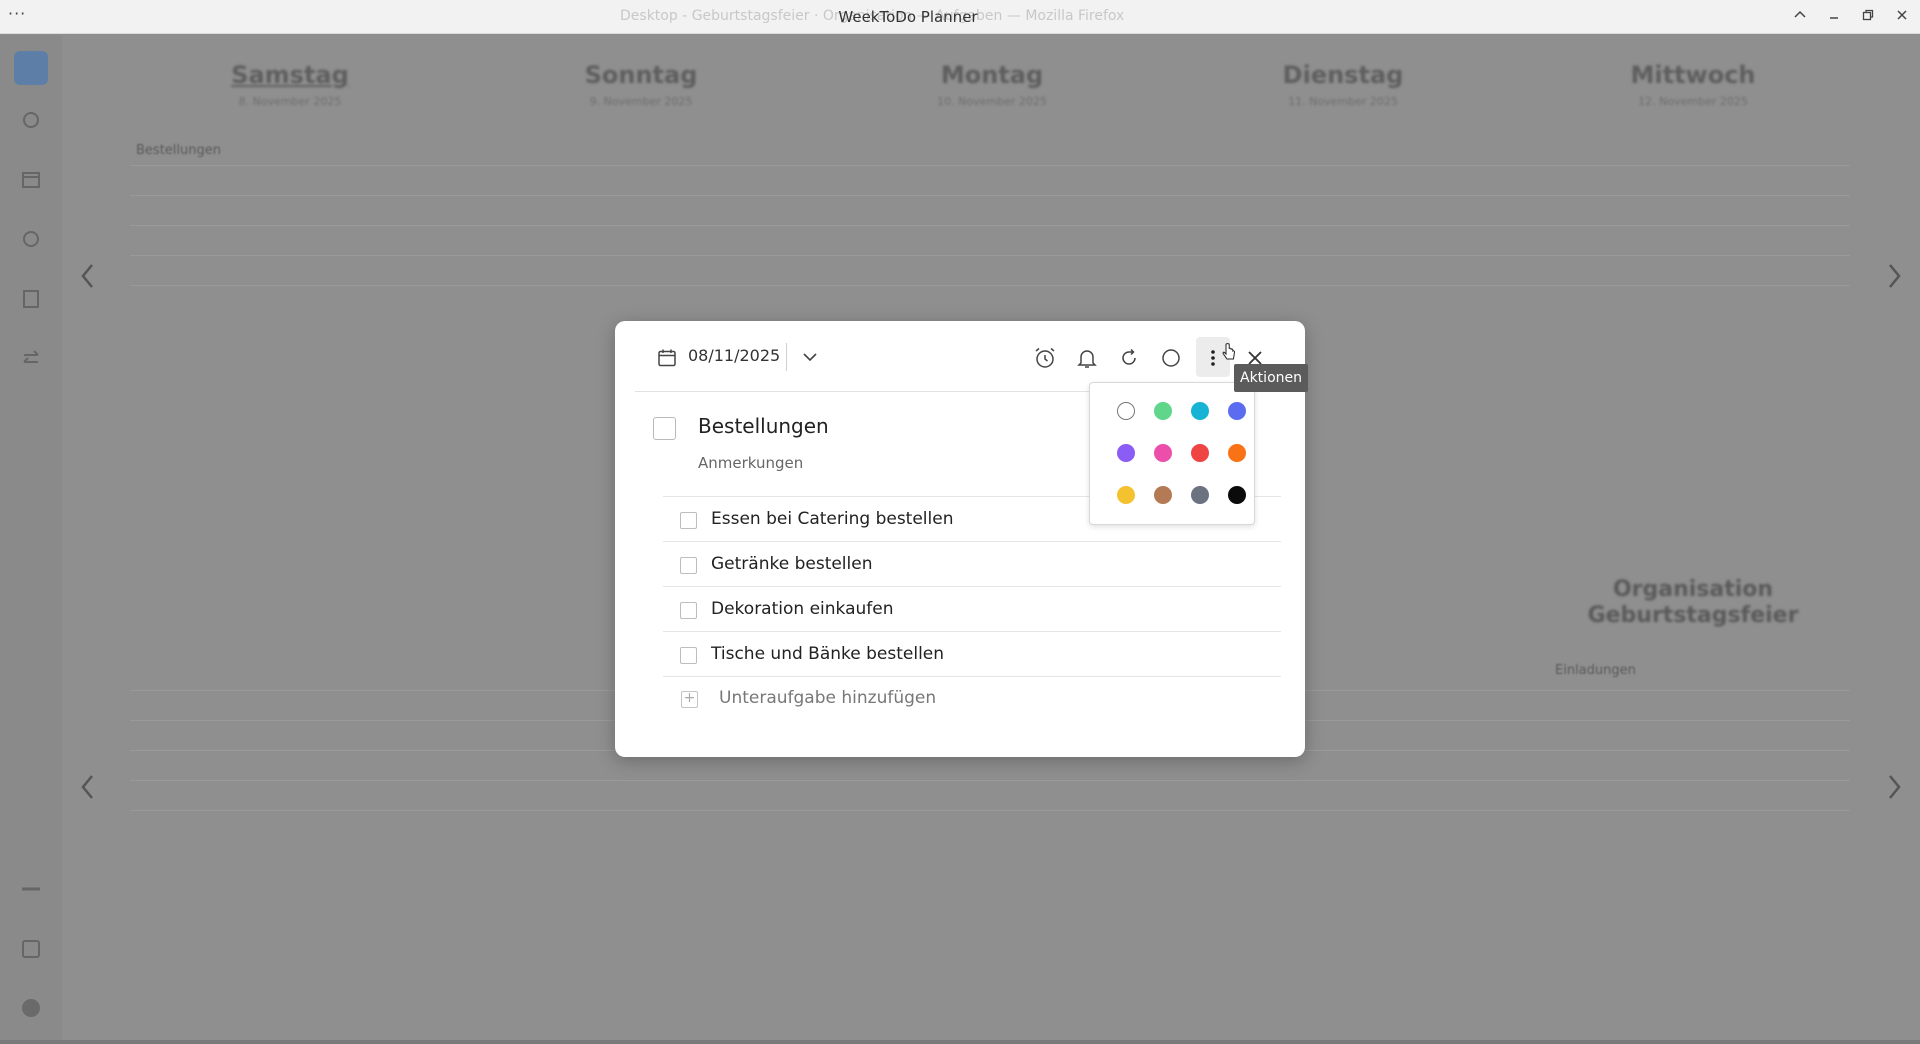 This screenshot has width=1920, height=1044. Describe the element at coordinates (178, 150) in the screenshot. I see `calendar-task: Bestellungen` at that location.